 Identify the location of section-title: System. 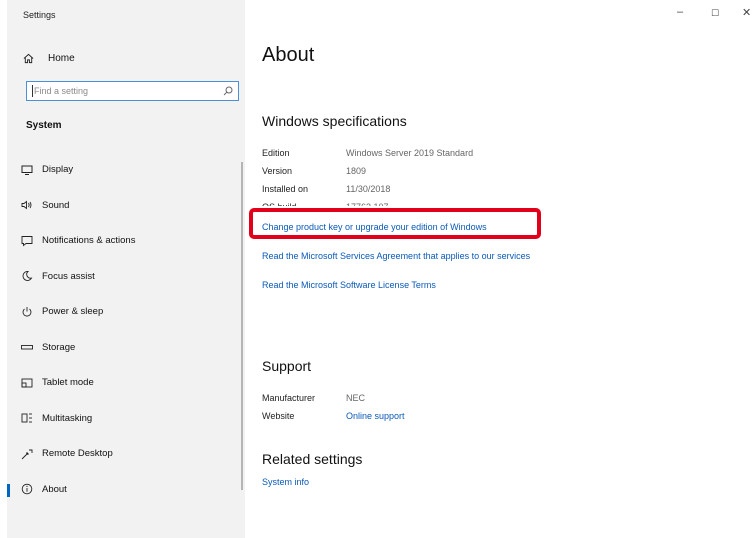
(44, 125).